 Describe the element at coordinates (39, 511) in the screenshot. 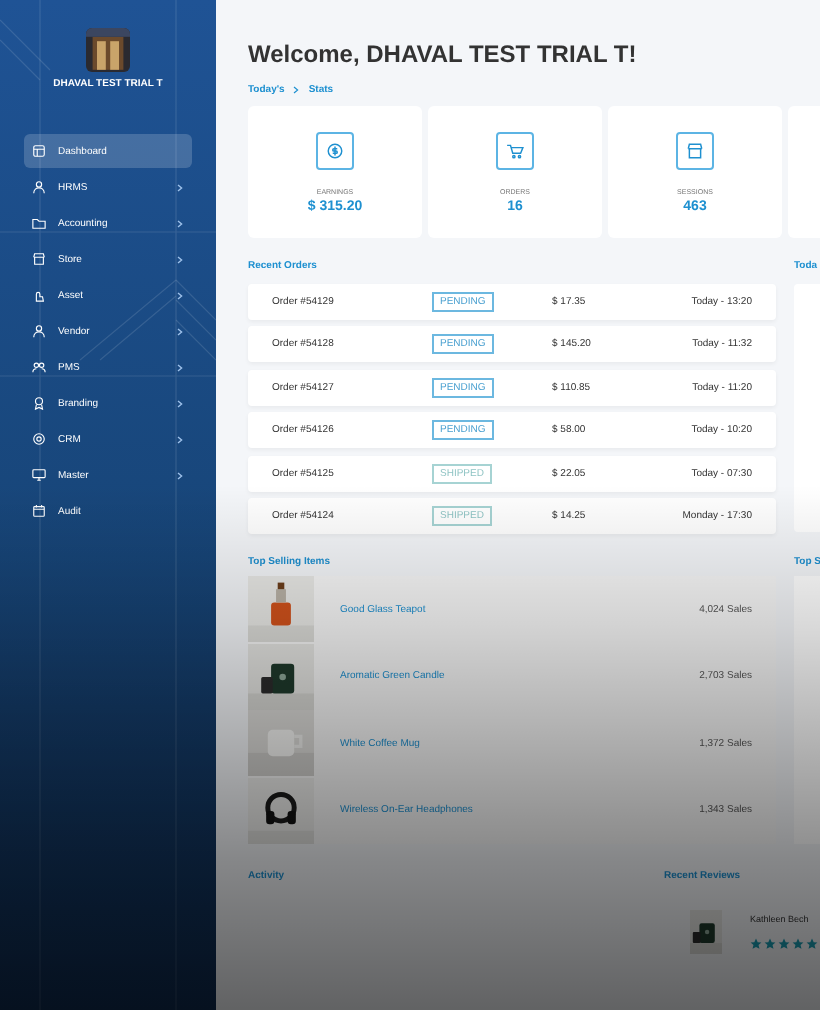

I see `calendar-icon` at that location.